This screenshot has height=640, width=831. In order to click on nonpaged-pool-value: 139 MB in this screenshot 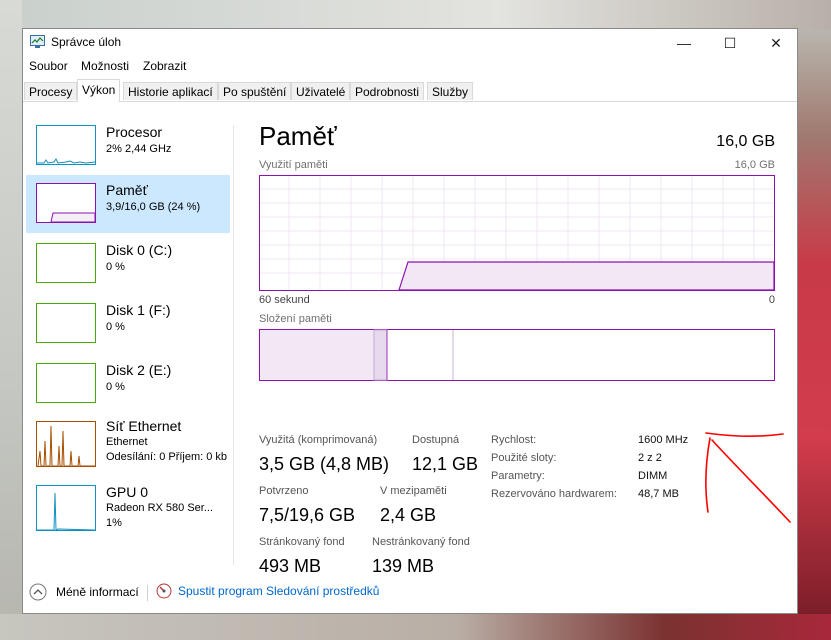, I will do `click(403, 566)`.